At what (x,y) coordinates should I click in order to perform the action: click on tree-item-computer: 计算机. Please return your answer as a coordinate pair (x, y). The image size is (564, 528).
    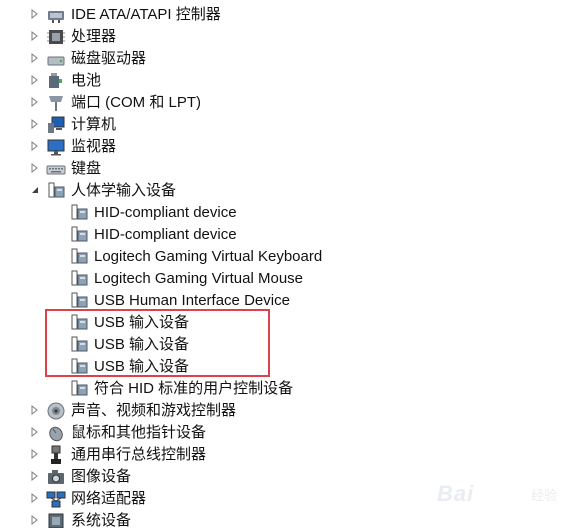
    Looking at the image, I should click on (260, 125).